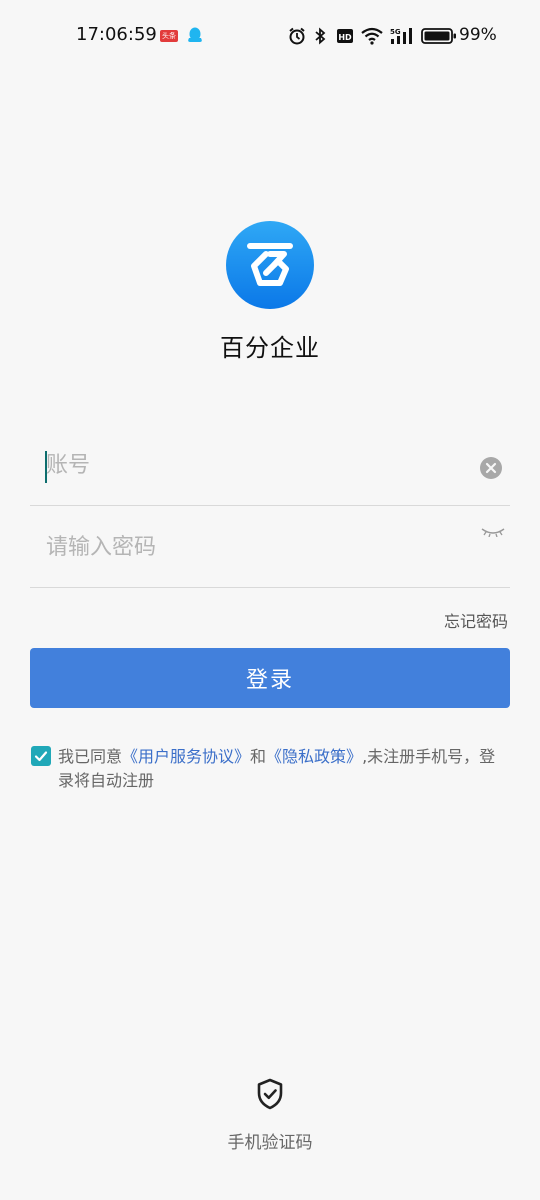  What do you see at coordinates (395, 32) in the screenshot?
I see `svg-text: 5G` at bounding box center [395, 32].